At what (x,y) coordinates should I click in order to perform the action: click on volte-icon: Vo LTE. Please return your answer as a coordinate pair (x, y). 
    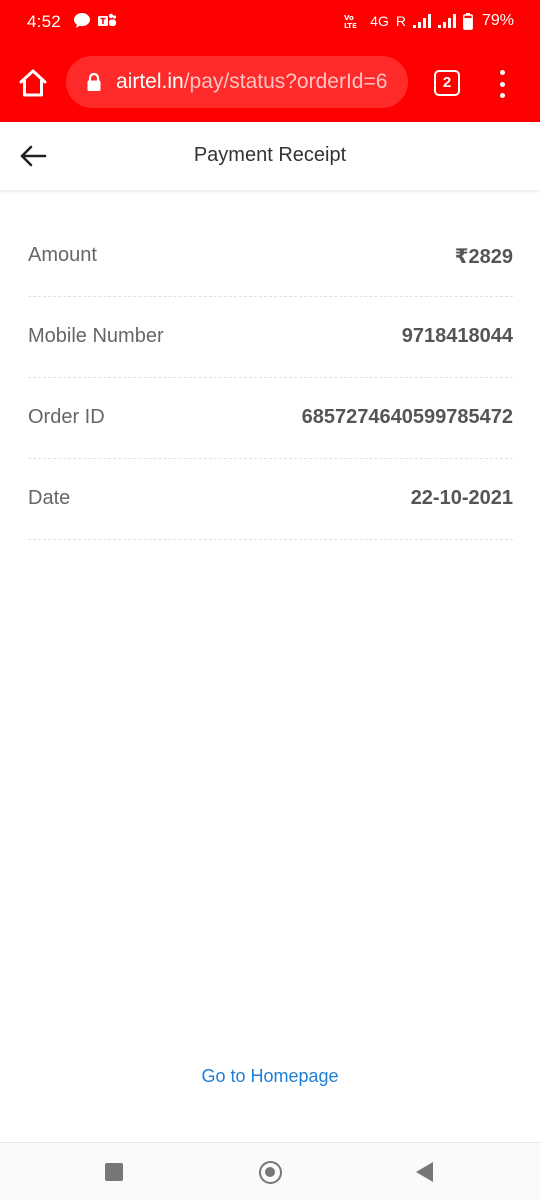
    Looking at the image, I should click on (350, 21).